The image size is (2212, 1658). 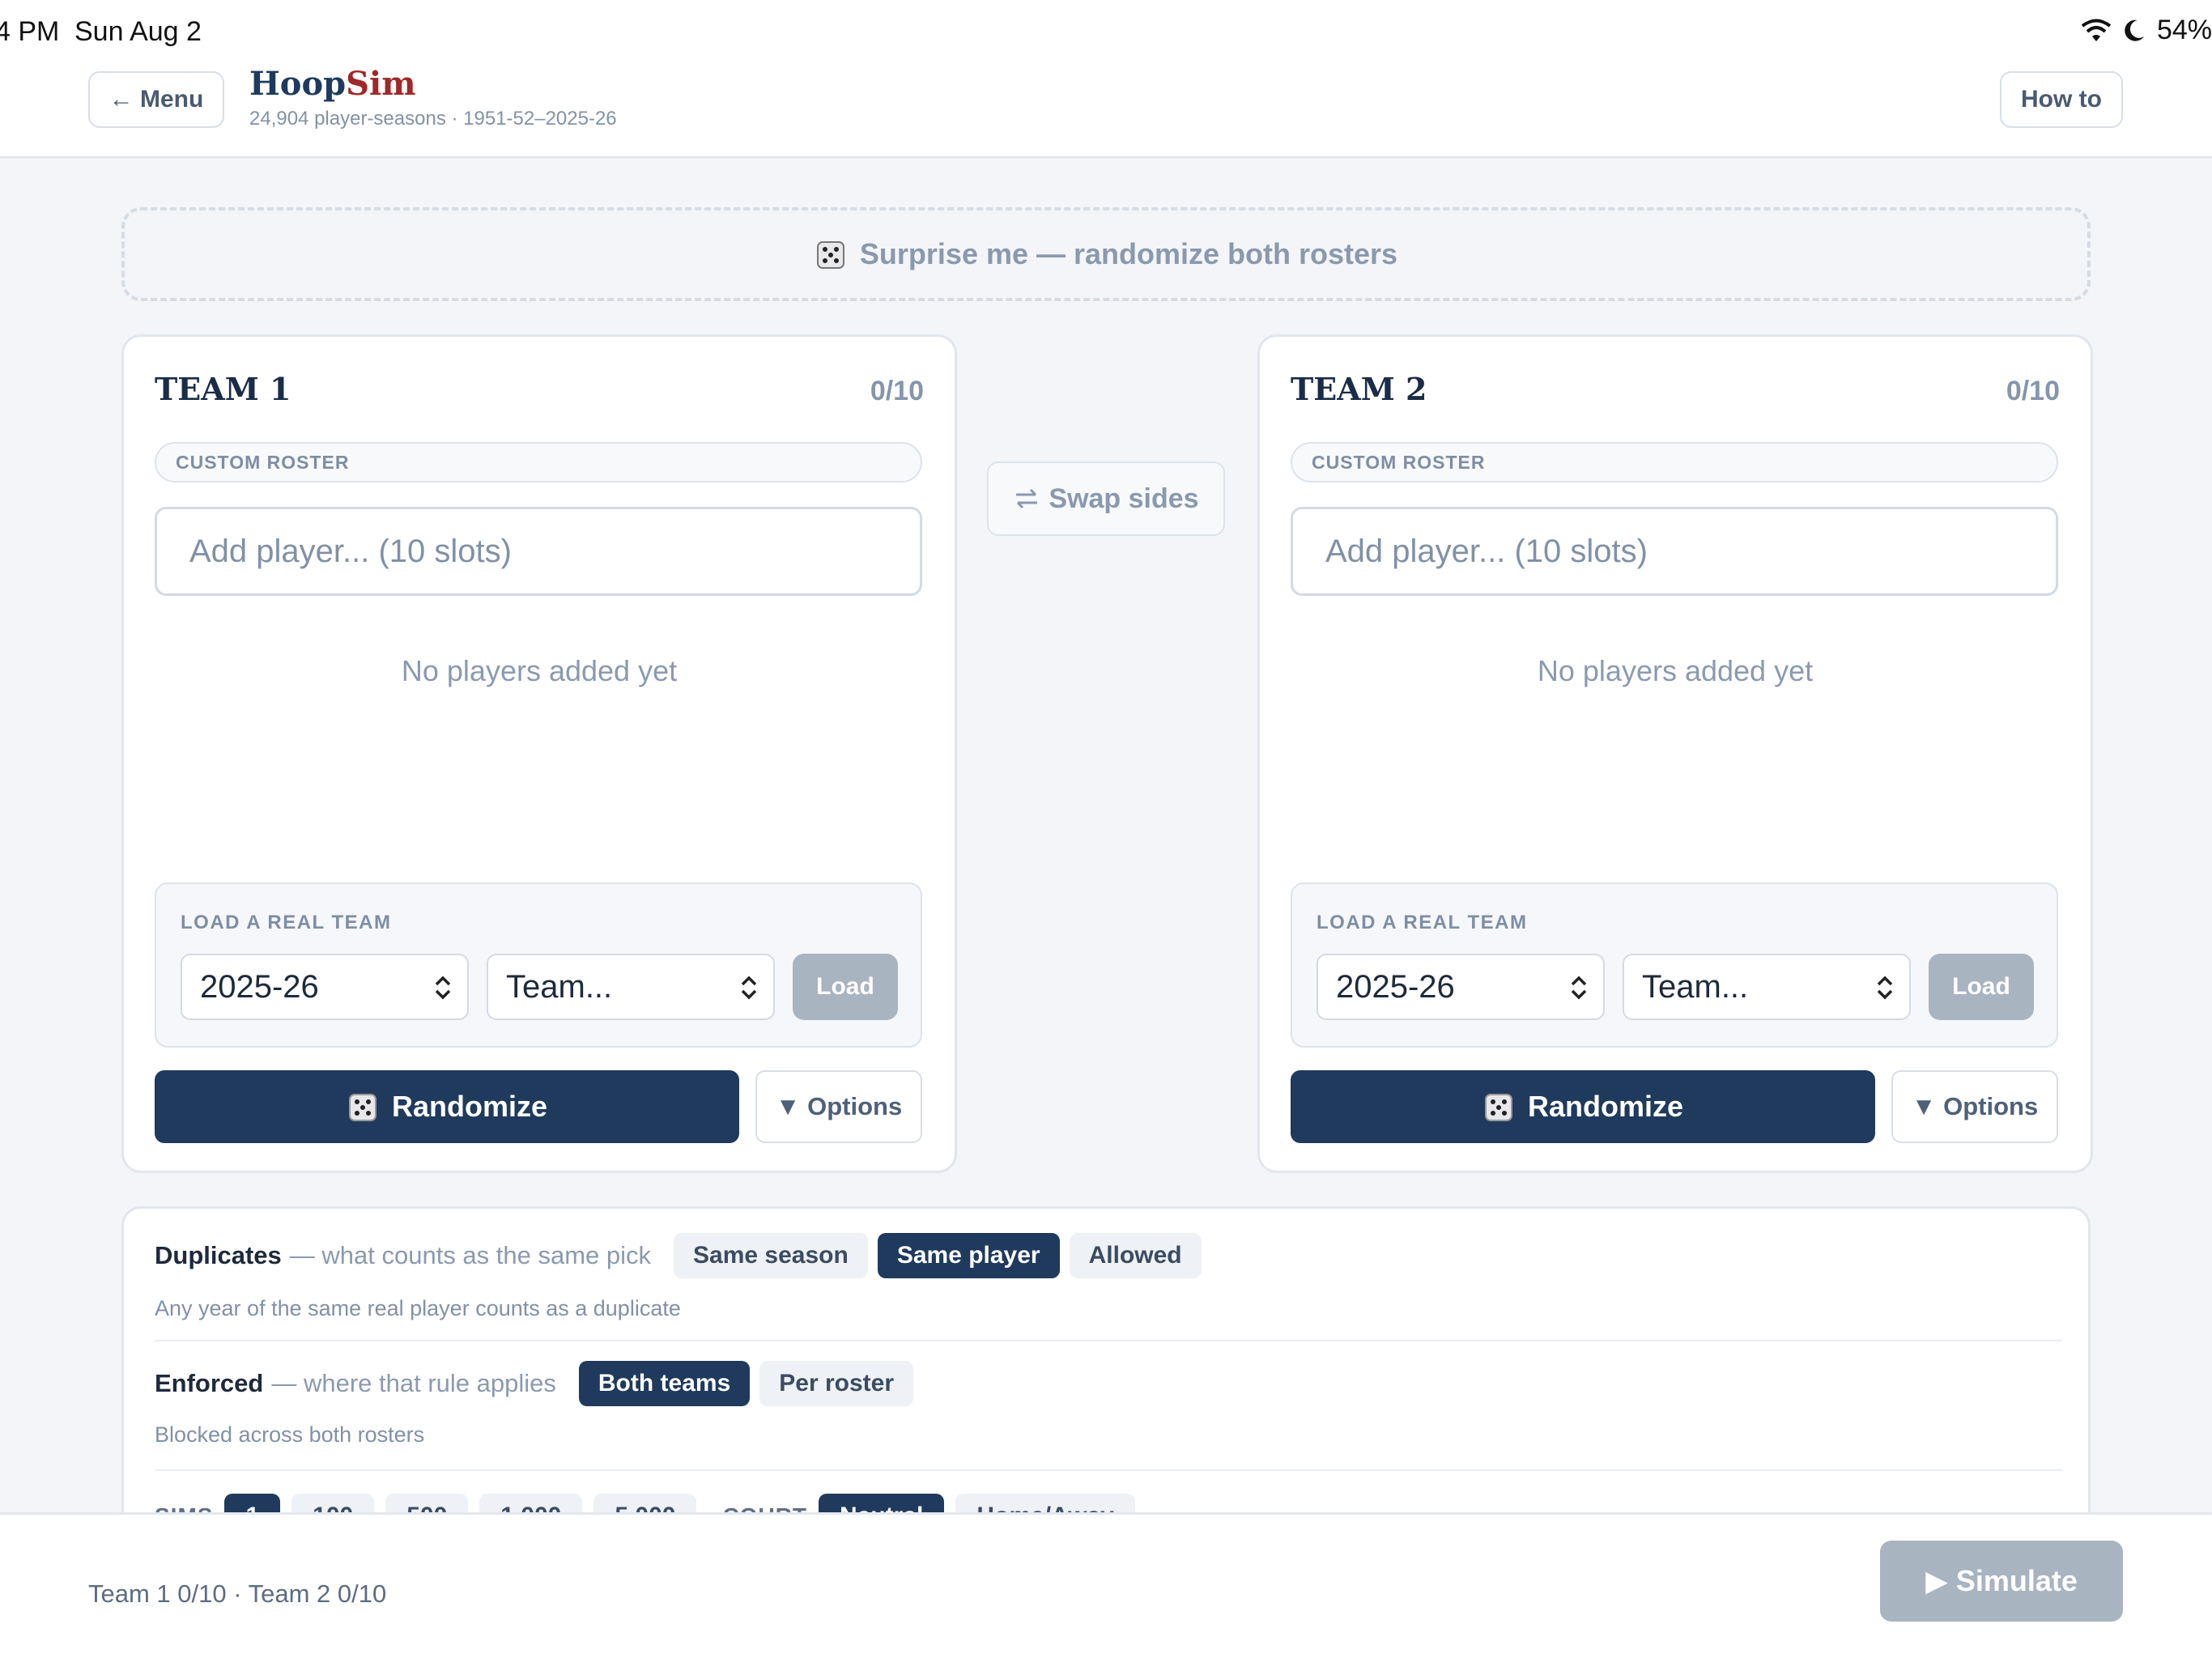 What do you see at coordinates (2062, 99) in the screenshot?
I see `how-to-button: How to` at bounding box center [2062, 99].